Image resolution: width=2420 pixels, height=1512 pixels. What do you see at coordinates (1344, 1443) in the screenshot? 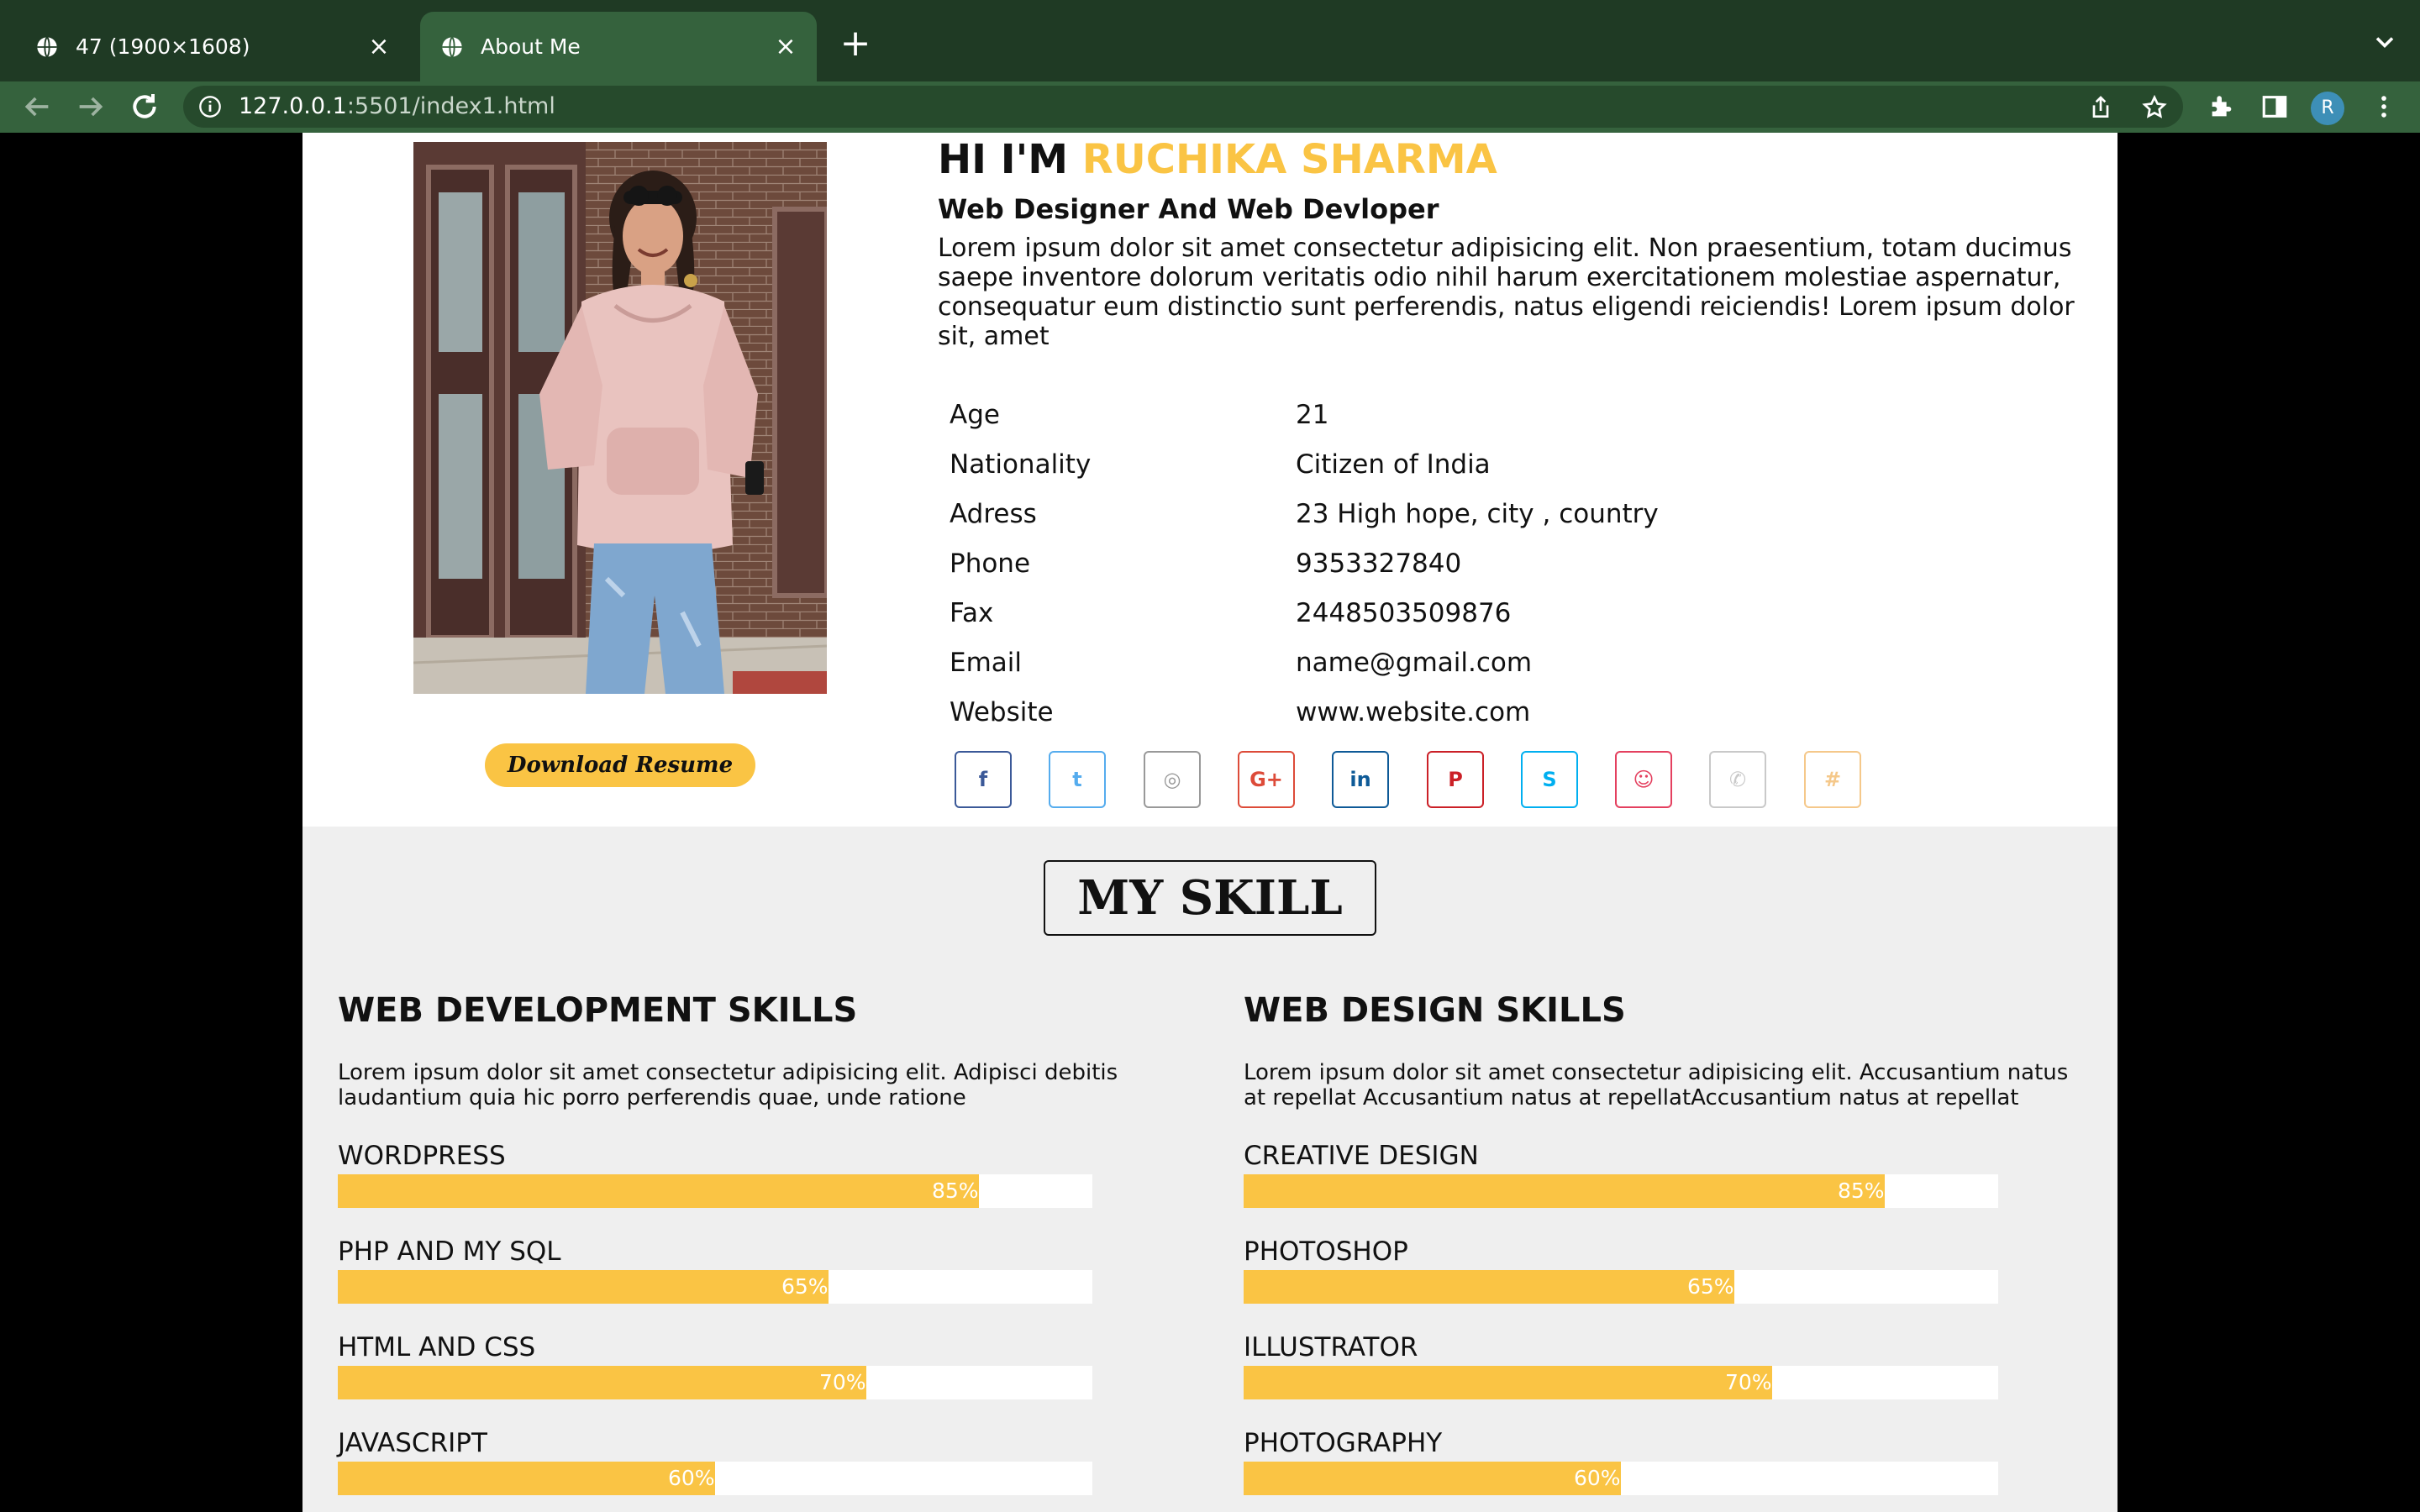
I see `skill-label: PHOTOGRAPHY` at bounding box center [1344, 1443].